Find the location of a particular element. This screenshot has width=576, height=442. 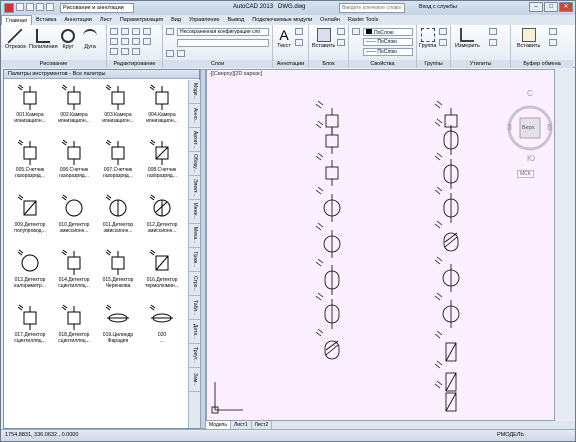

fillet-icon is located at coordinates (136, 41).